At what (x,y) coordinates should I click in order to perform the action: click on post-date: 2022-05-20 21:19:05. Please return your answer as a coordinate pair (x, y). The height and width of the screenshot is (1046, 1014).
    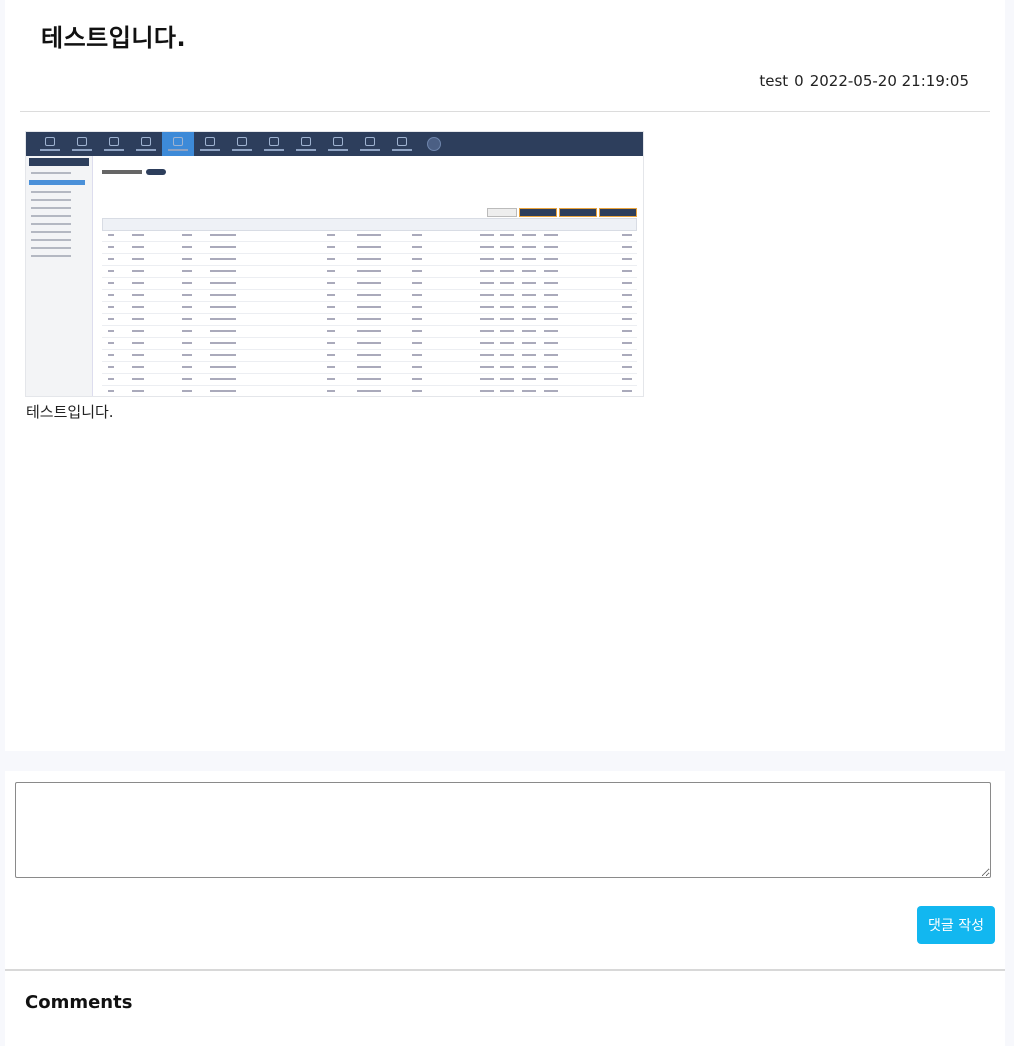
    Looking at the image, I should click on (889, 81).